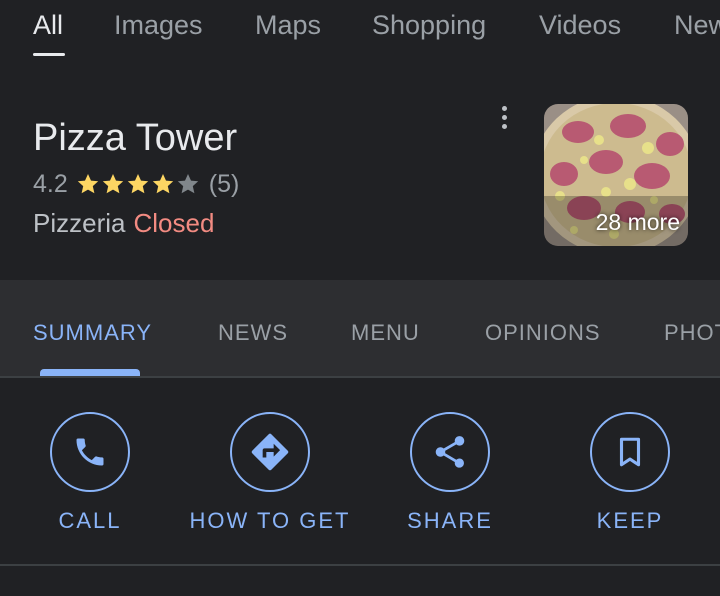 The image size is (720, 596). Describe the element at coordinates (174, 223) in the screenshot. I see `status-badge: Closed` at that location.